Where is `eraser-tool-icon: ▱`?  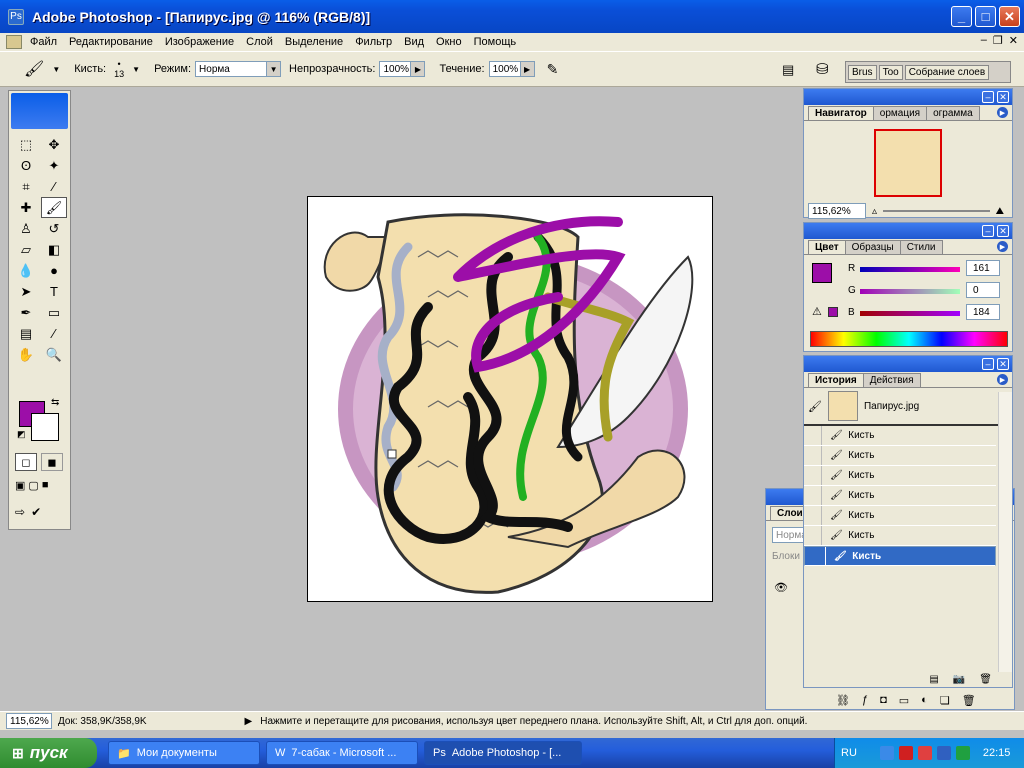 eraser-tool-icon: ▱ is located at coordinates (26, 249).